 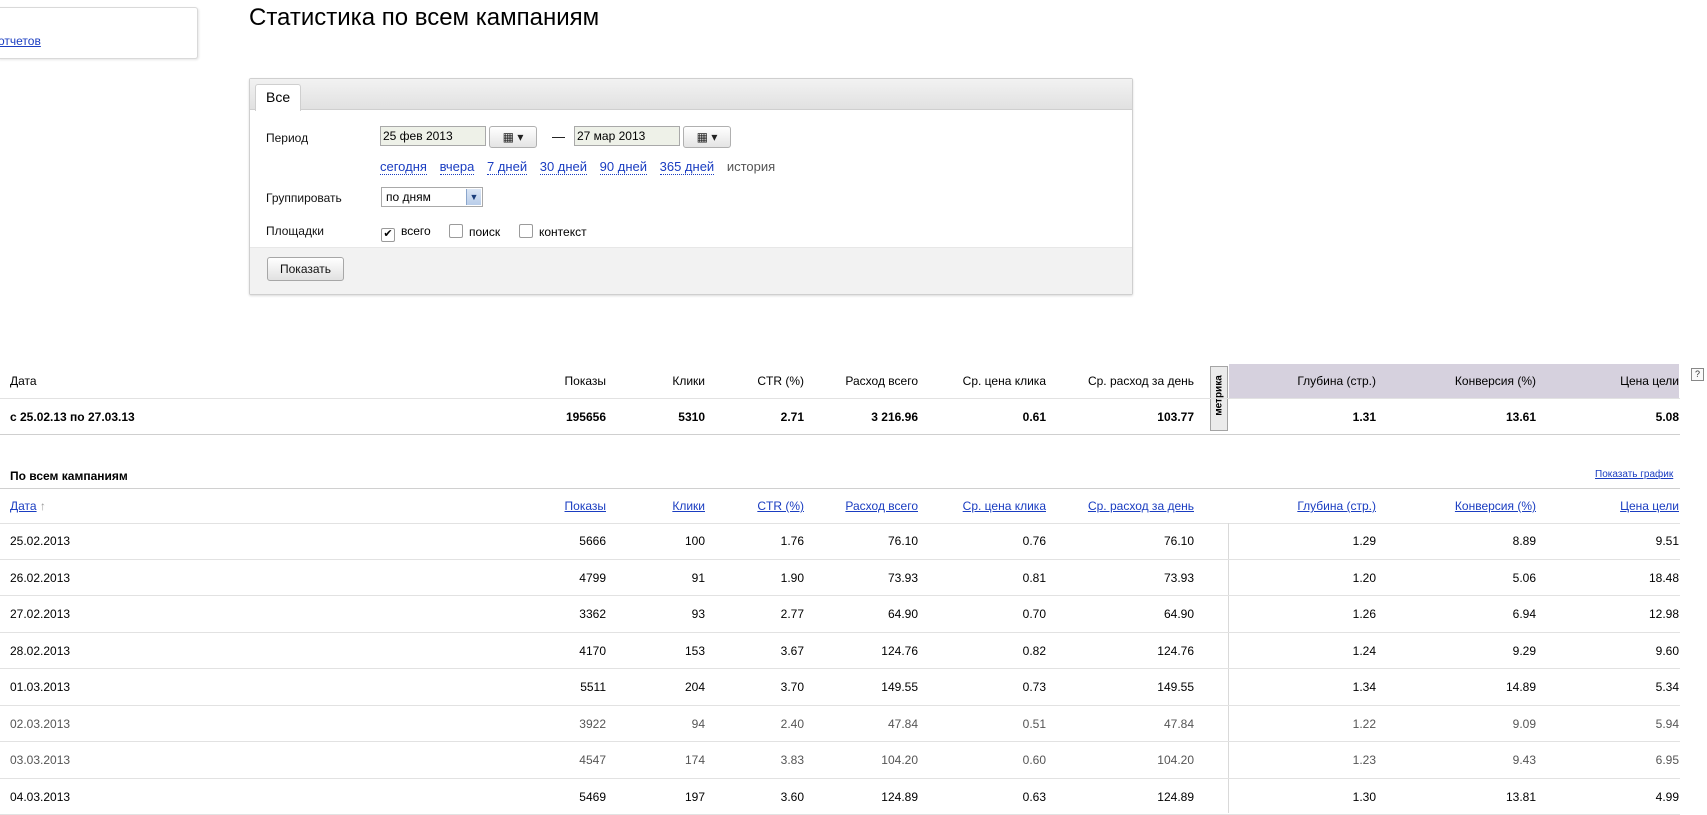 I want to click on sidebar-reports-link: отчетов, so click(x=20, y=41).